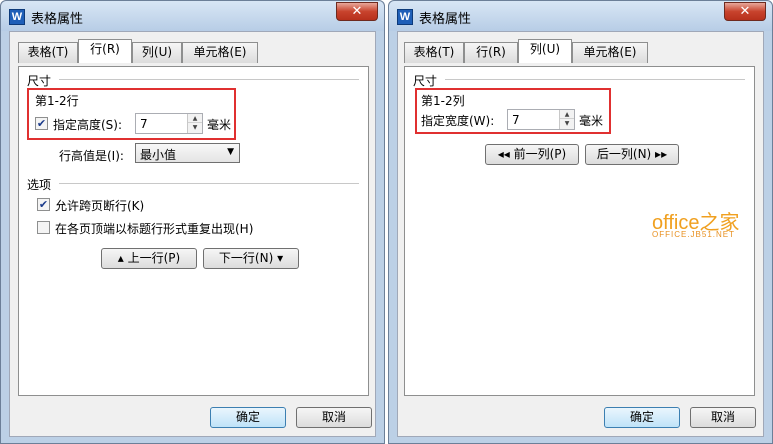  Describe the element at coordinates (100, 206) in the screenshot. I see `allow-break-label: 允许跨页断行(K)` at that location.